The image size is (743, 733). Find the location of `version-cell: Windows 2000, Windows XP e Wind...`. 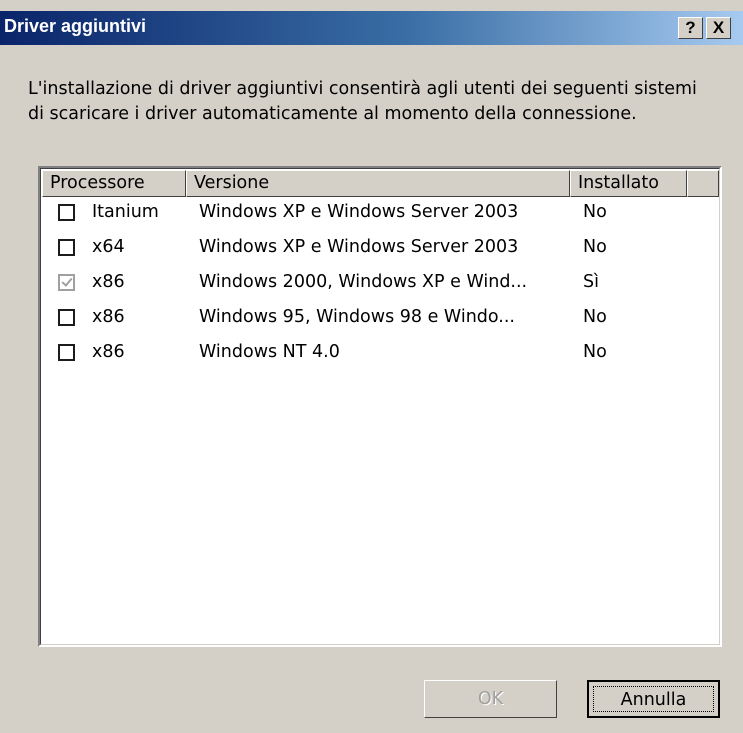

version-cell: Windows 2000, Windows XP e Wind... is located at coordinates (363, 282).